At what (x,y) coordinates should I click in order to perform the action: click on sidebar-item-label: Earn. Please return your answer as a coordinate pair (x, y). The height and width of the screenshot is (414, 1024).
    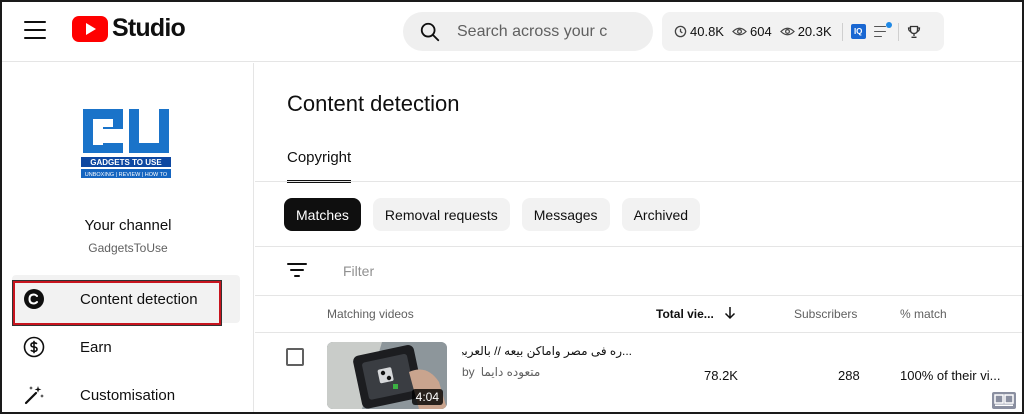
    Looking at the image, I should click on (96, 347).